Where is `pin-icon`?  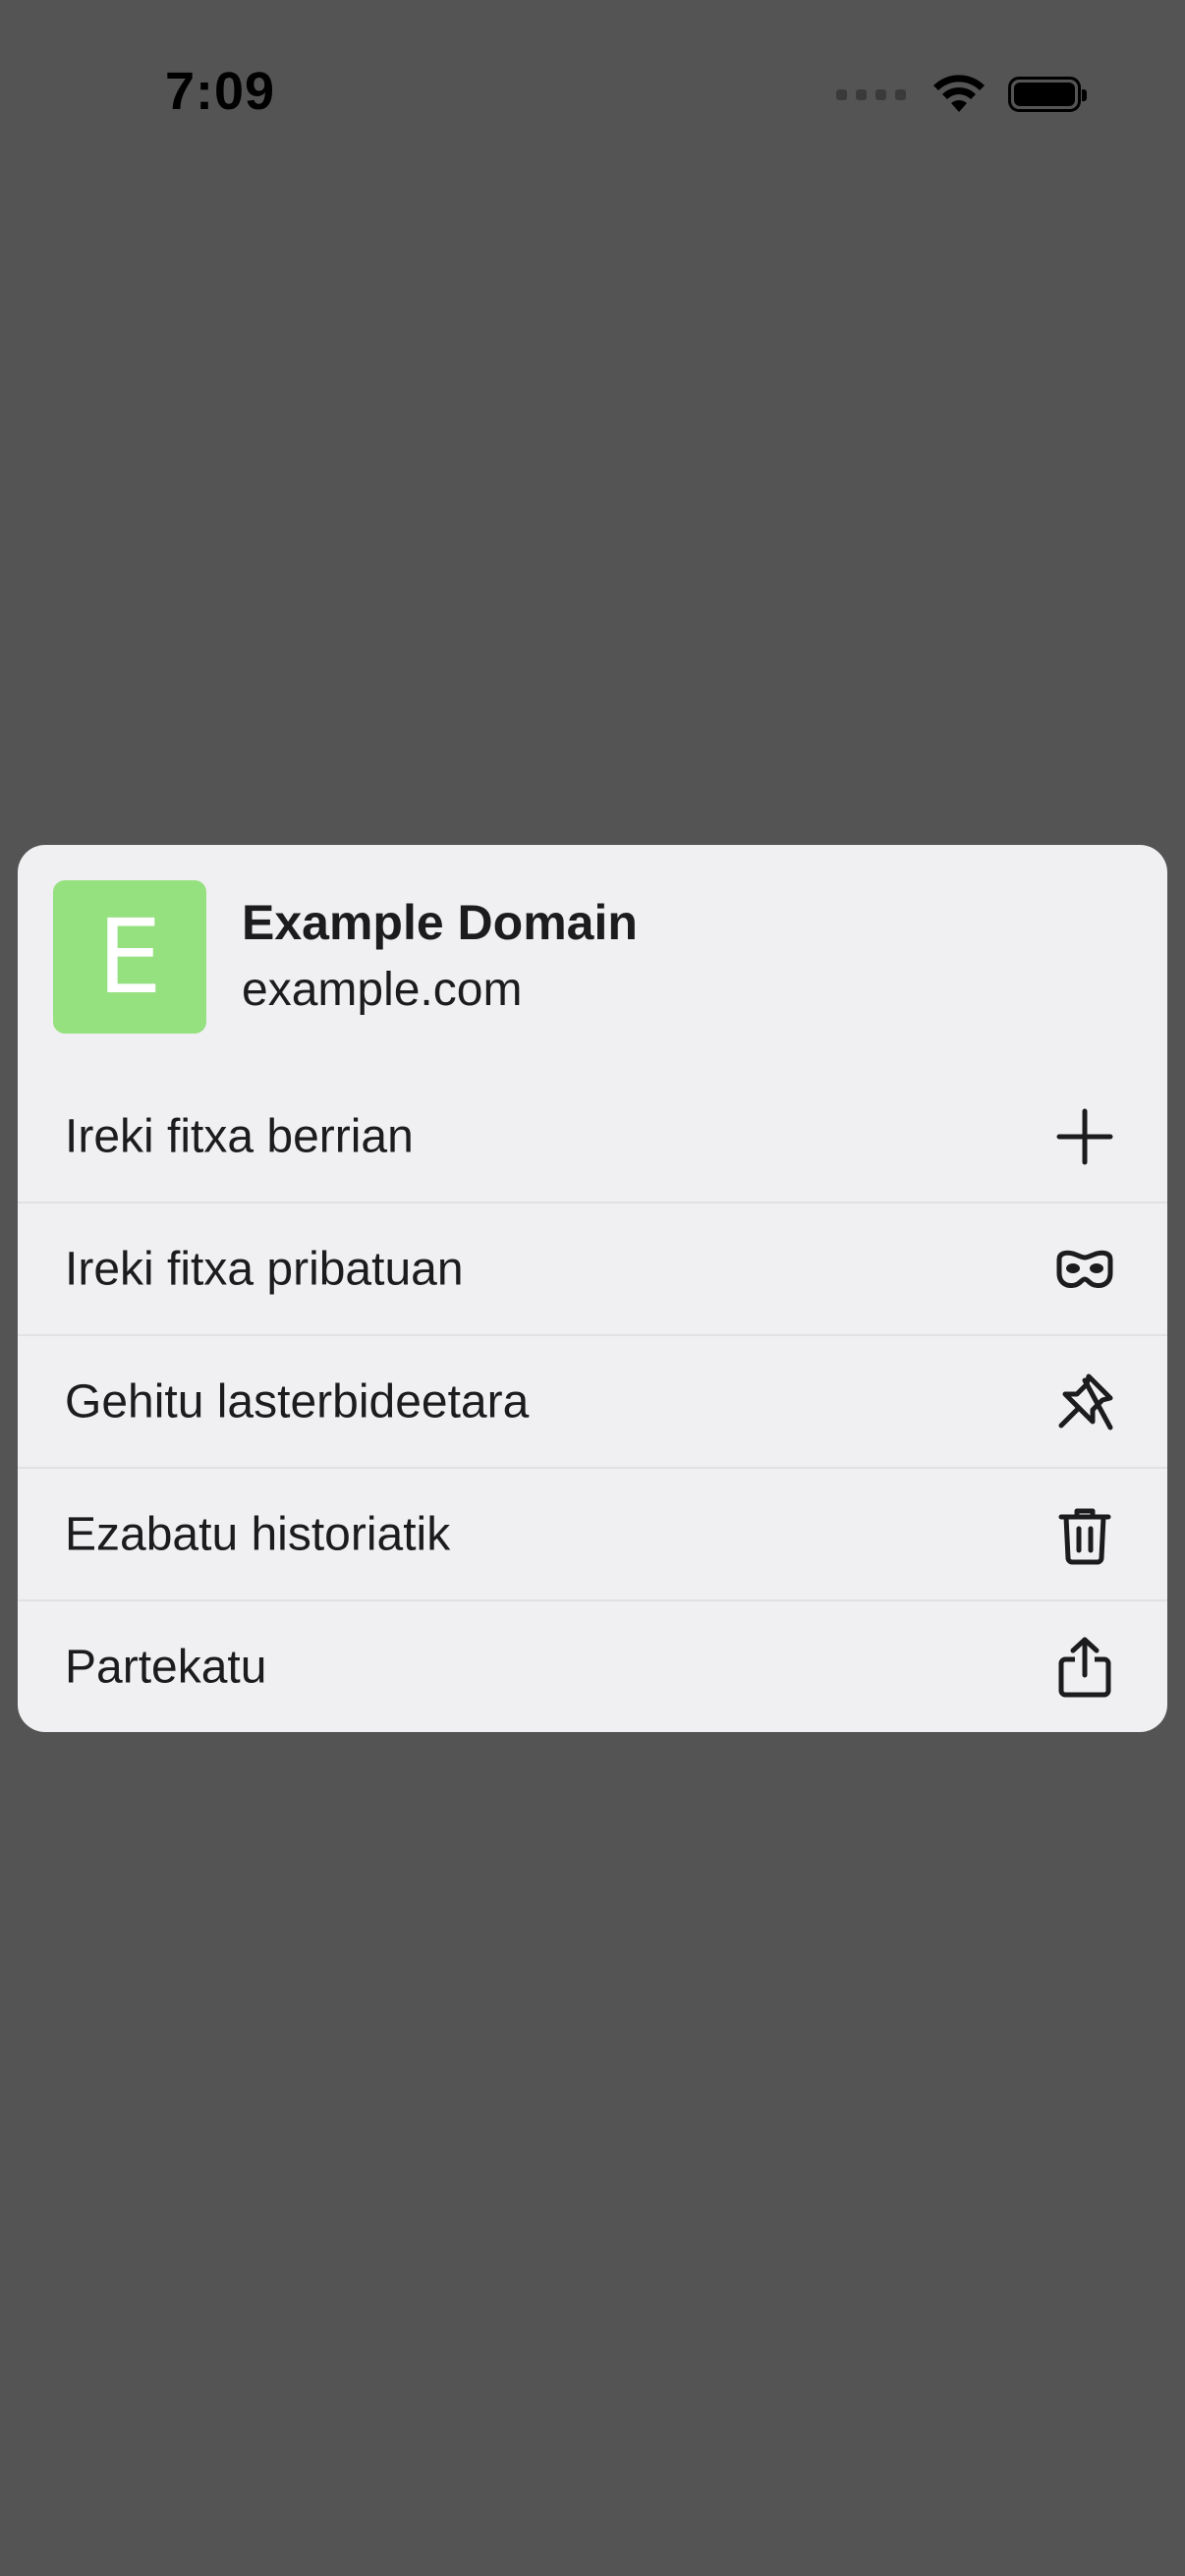 pin-icon is located at coordinates (1084, 1402).